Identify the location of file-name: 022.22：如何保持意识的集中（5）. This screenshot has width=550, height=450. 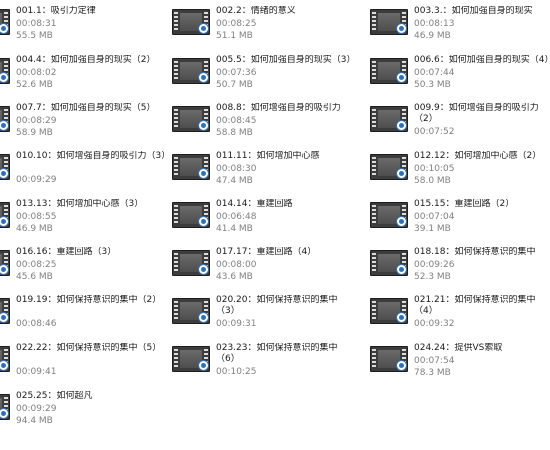
(89, 348).